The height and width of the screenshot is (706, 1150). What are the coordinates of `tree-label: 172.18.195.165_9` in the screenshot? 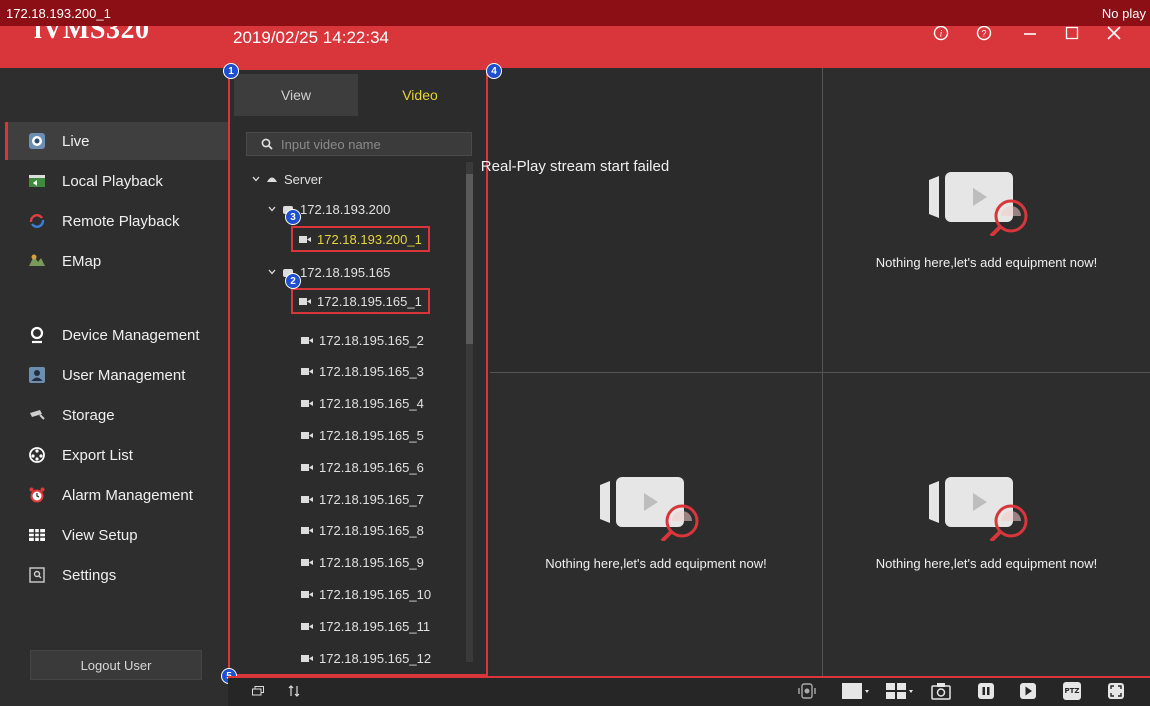 It's located at (371, 563).